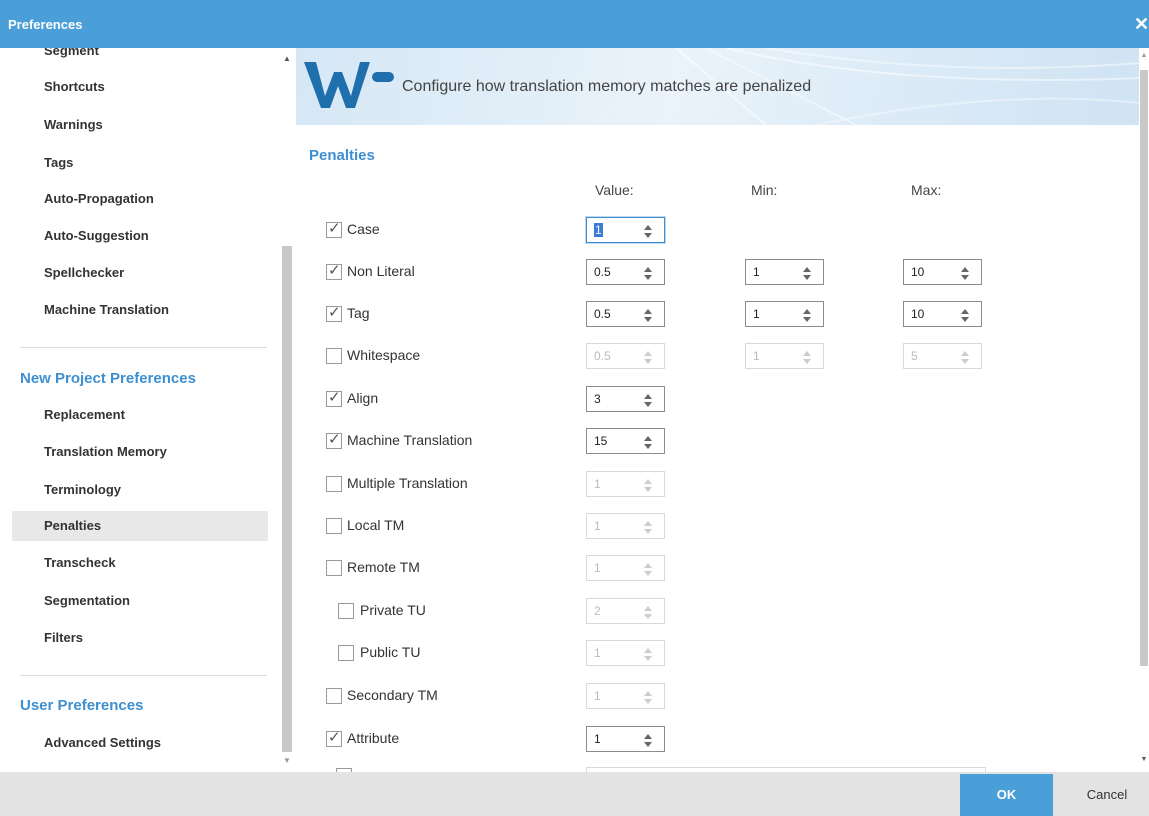 The width and height of the screenshot is (1149, 816). Describe the element at coordinates (625, 314) in the screenshot. I see `tag-value-spinner: 0.5` at that location.